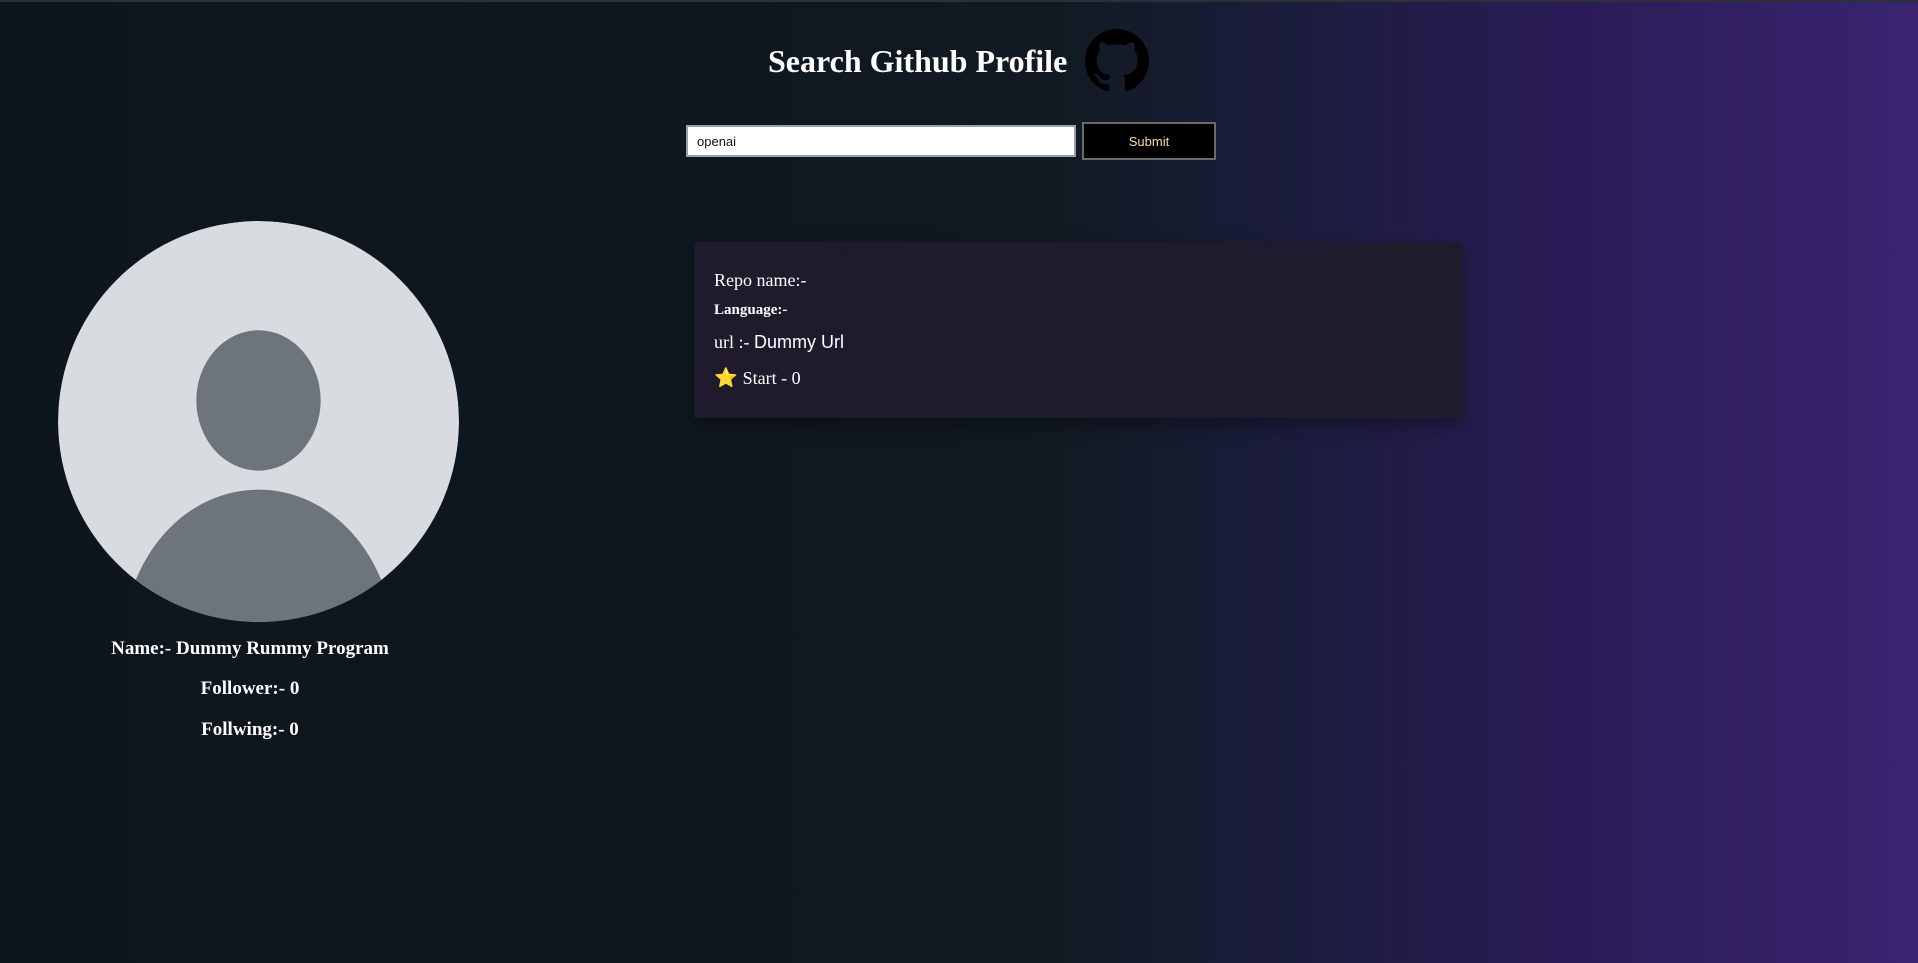 Image resolution: width=1918 pixels, height=963 pixels. What do you see at coordinates (918, 61) in the screenshot?
I see `page-title: Search Github Profile` at bounding box center [918, 61].